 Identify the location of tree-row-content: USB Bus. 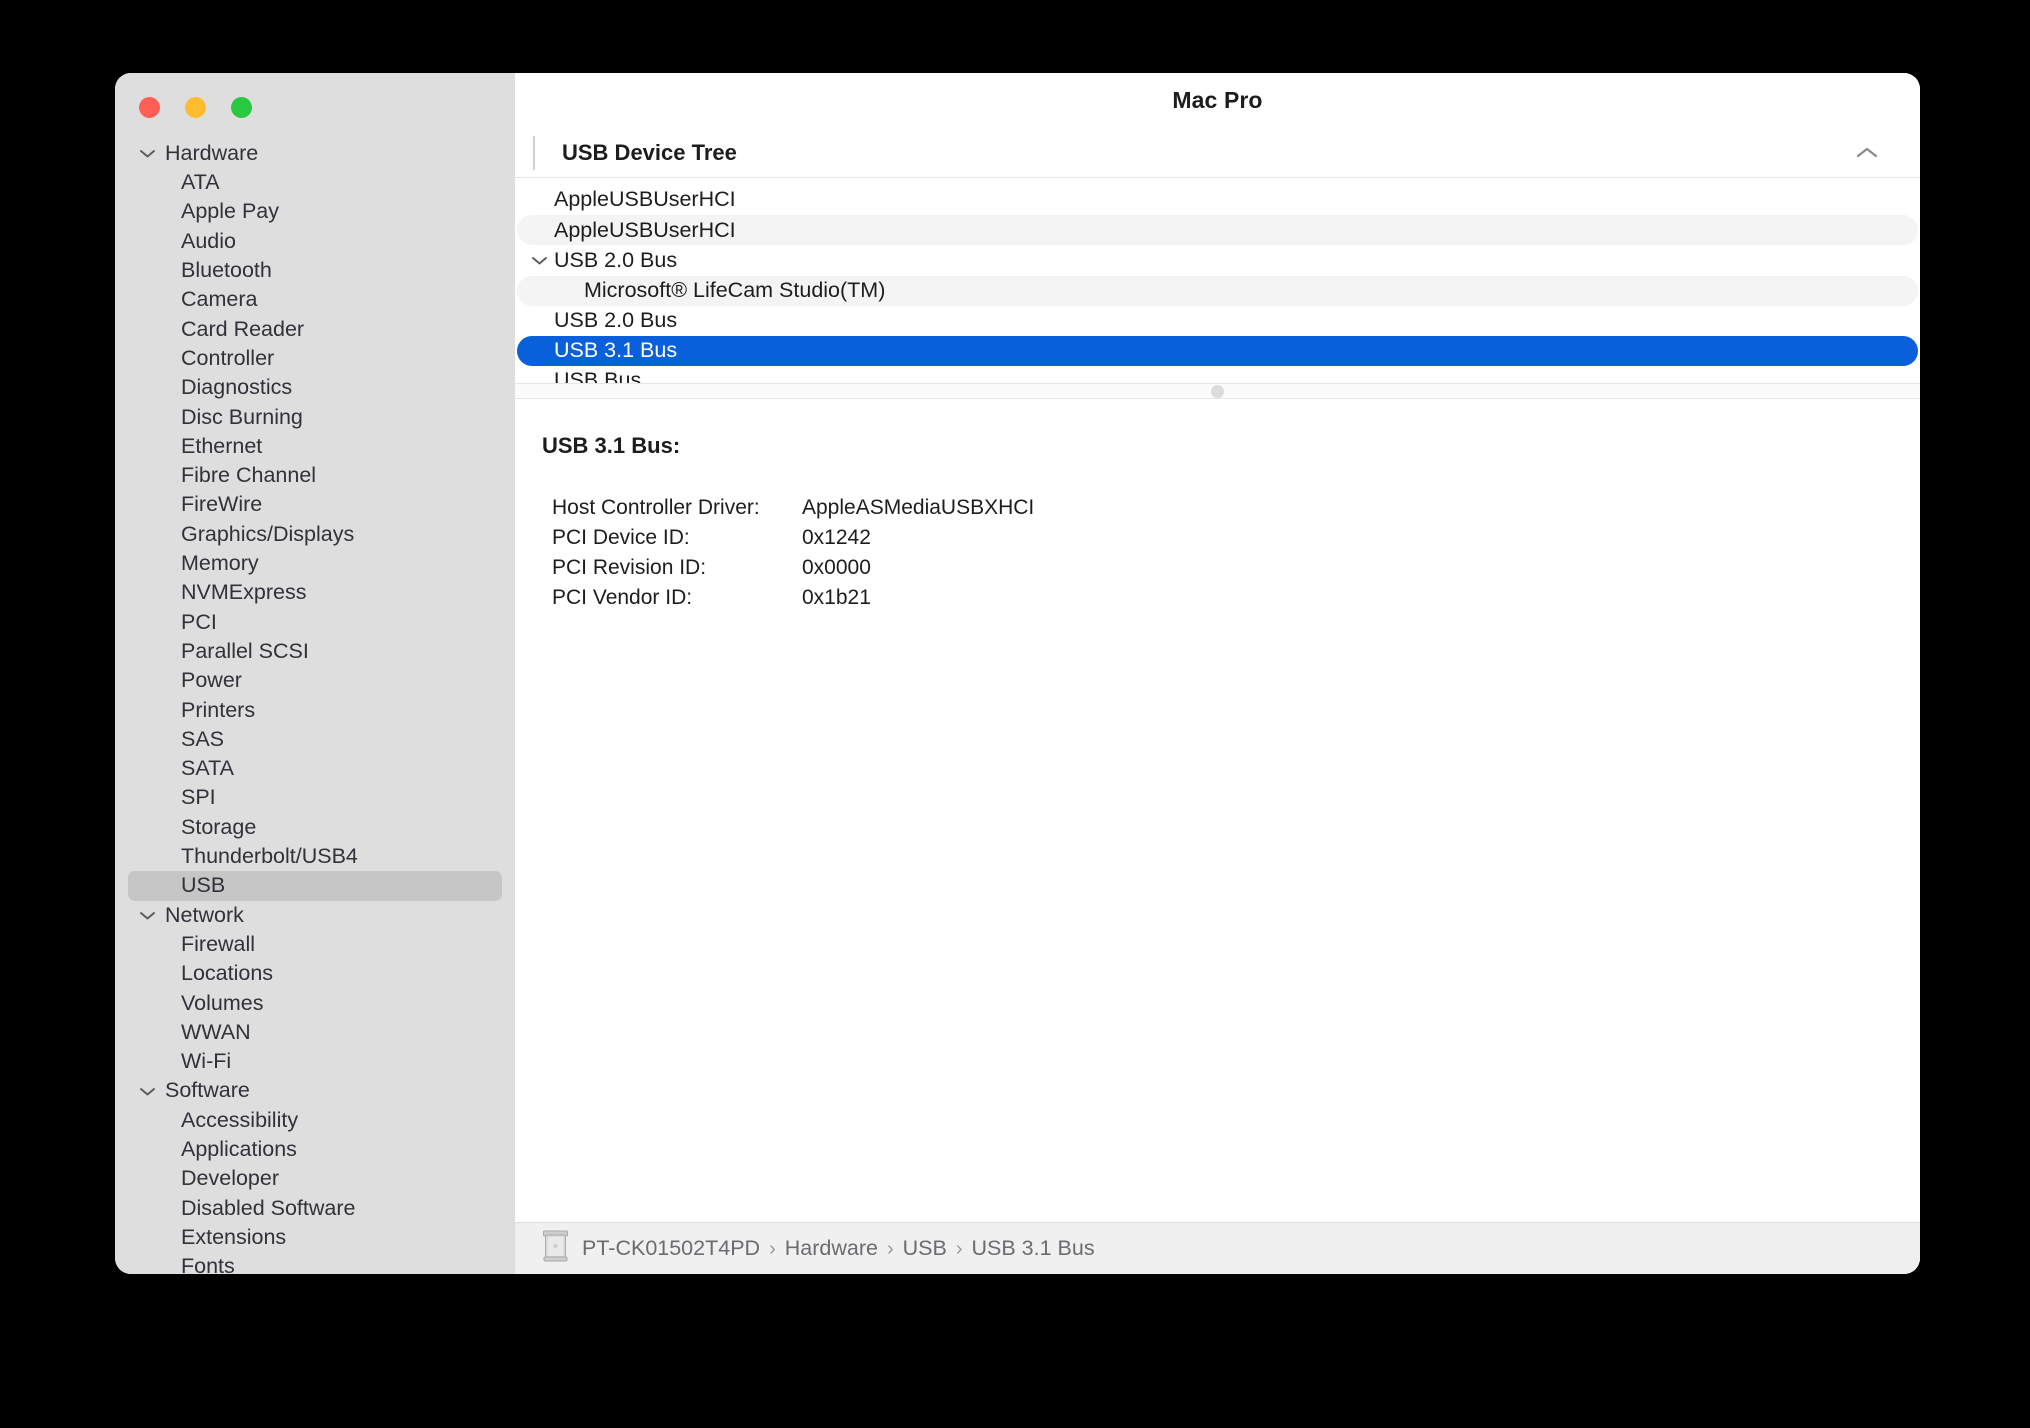
(584, 376).